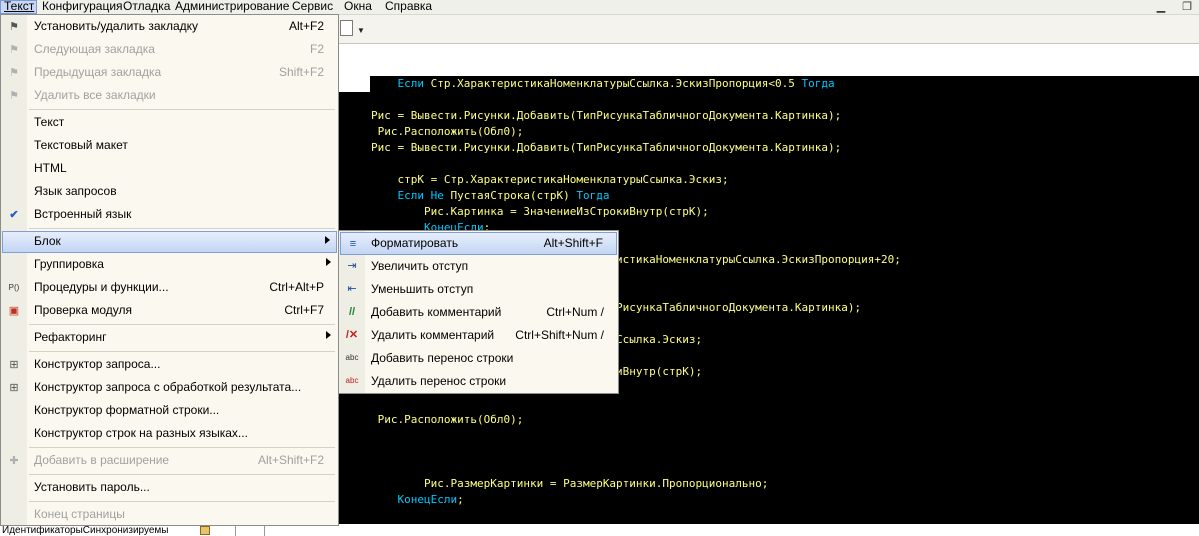  What do you see at coordinates (478, 381) in the screenshot?
I see `submenu-item-remove-linebreak: abc Удалить перенос строки` at bounding box center [478, 381].